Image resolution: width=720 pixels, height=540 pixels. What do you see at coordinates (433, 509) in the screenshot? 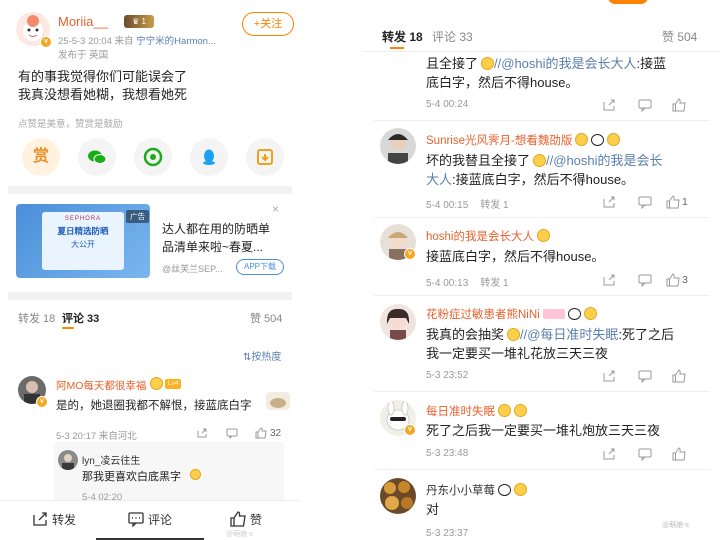
I see `repost-text: 对` at bounding box center [433, 509].